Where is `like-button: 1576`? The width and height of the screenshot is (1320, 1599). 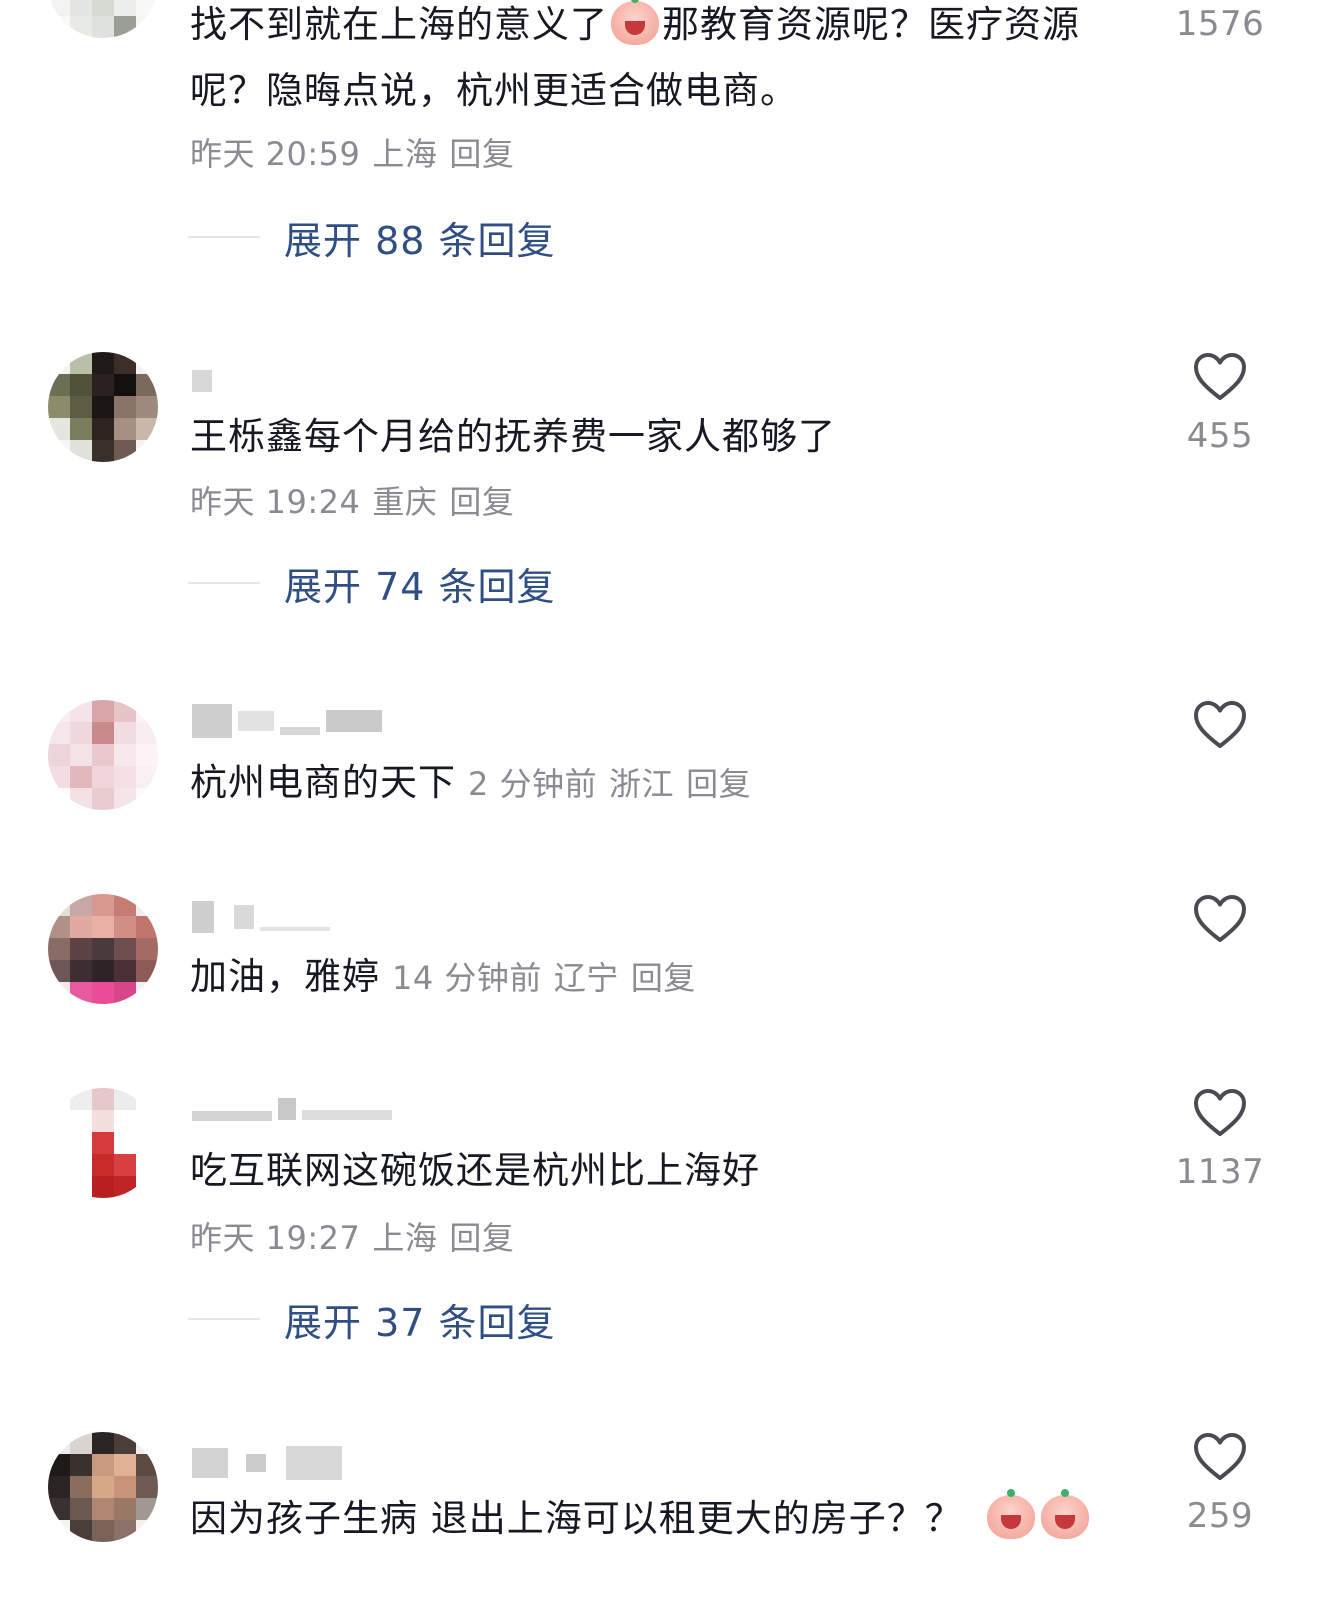 like-button: 1576 is located at coordinates (1220, 24).